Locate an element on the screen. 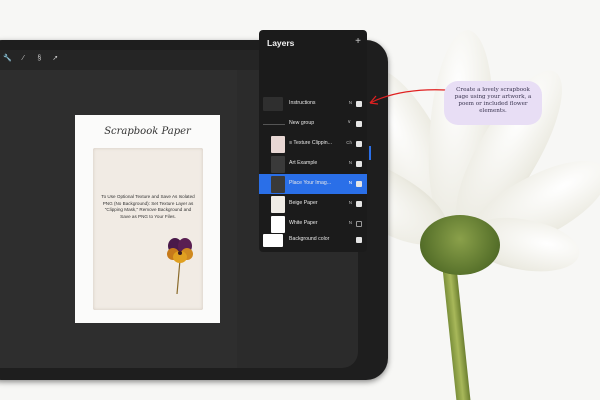 This screenshot has height=400, width=600. flower-center is located at coordinates (460, 245).